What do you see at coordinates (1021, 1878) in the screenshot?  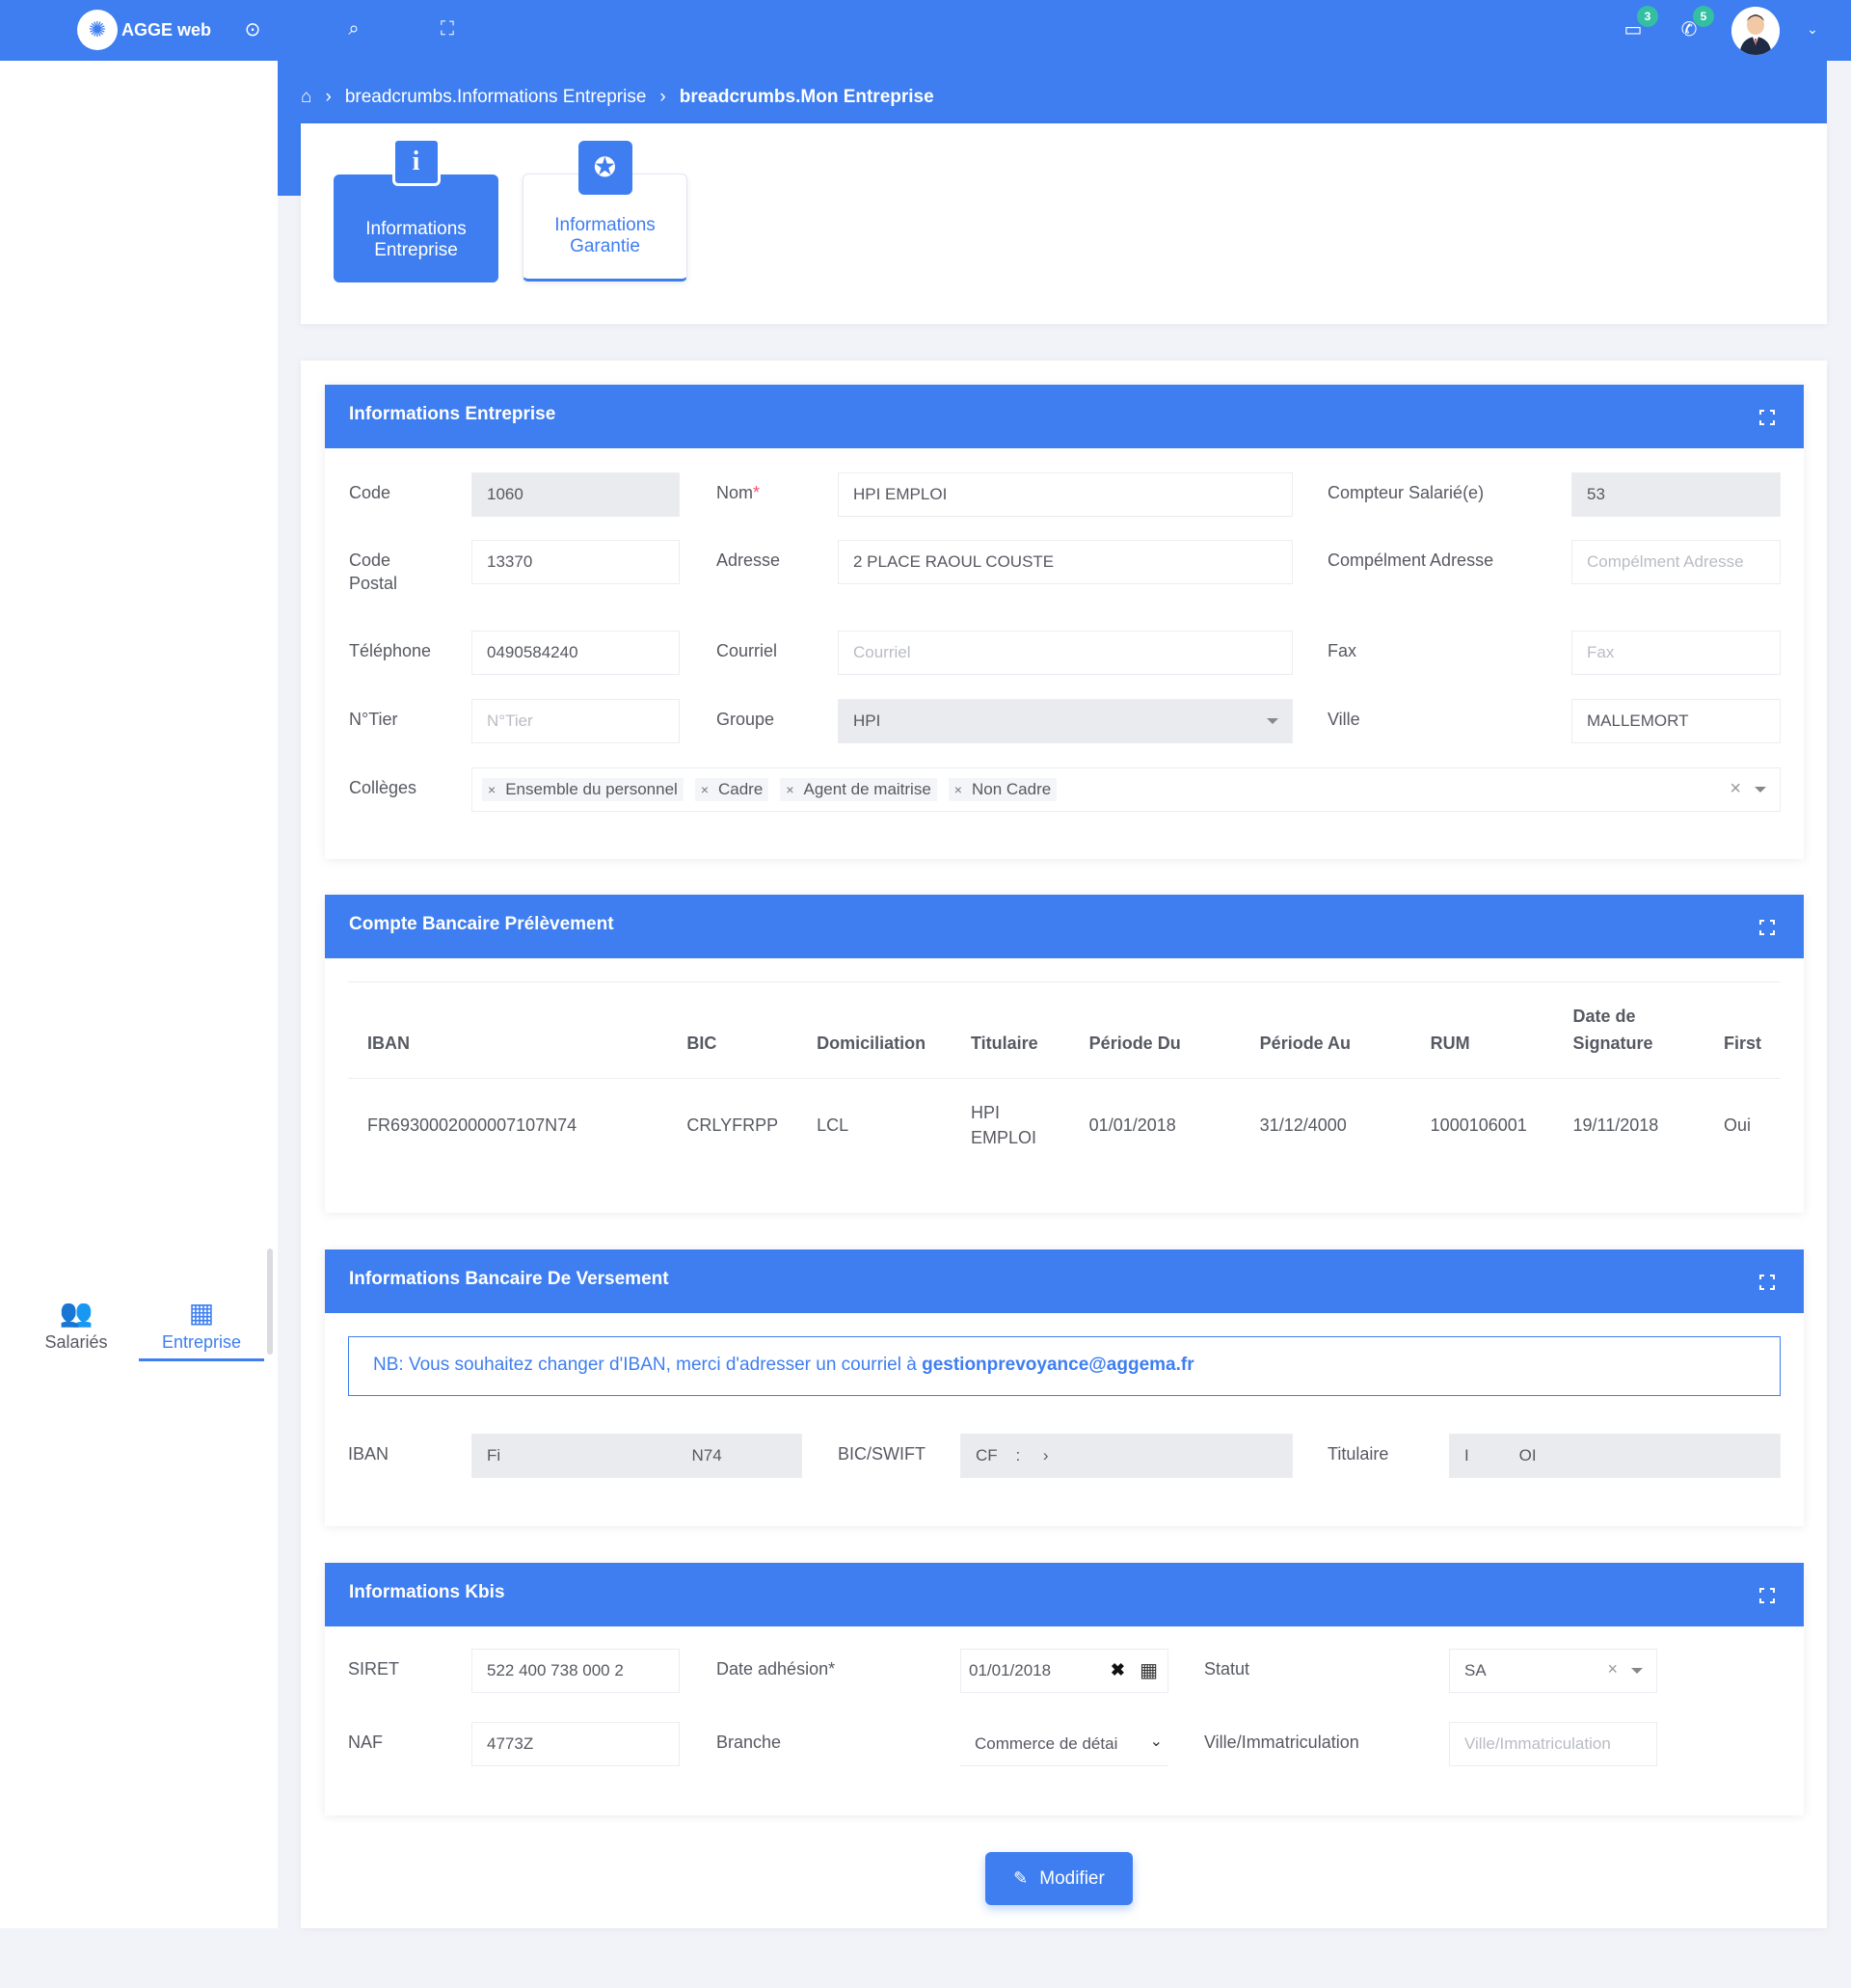 I see `edit-icon: ✎` at bounding box center [1021, 1878].